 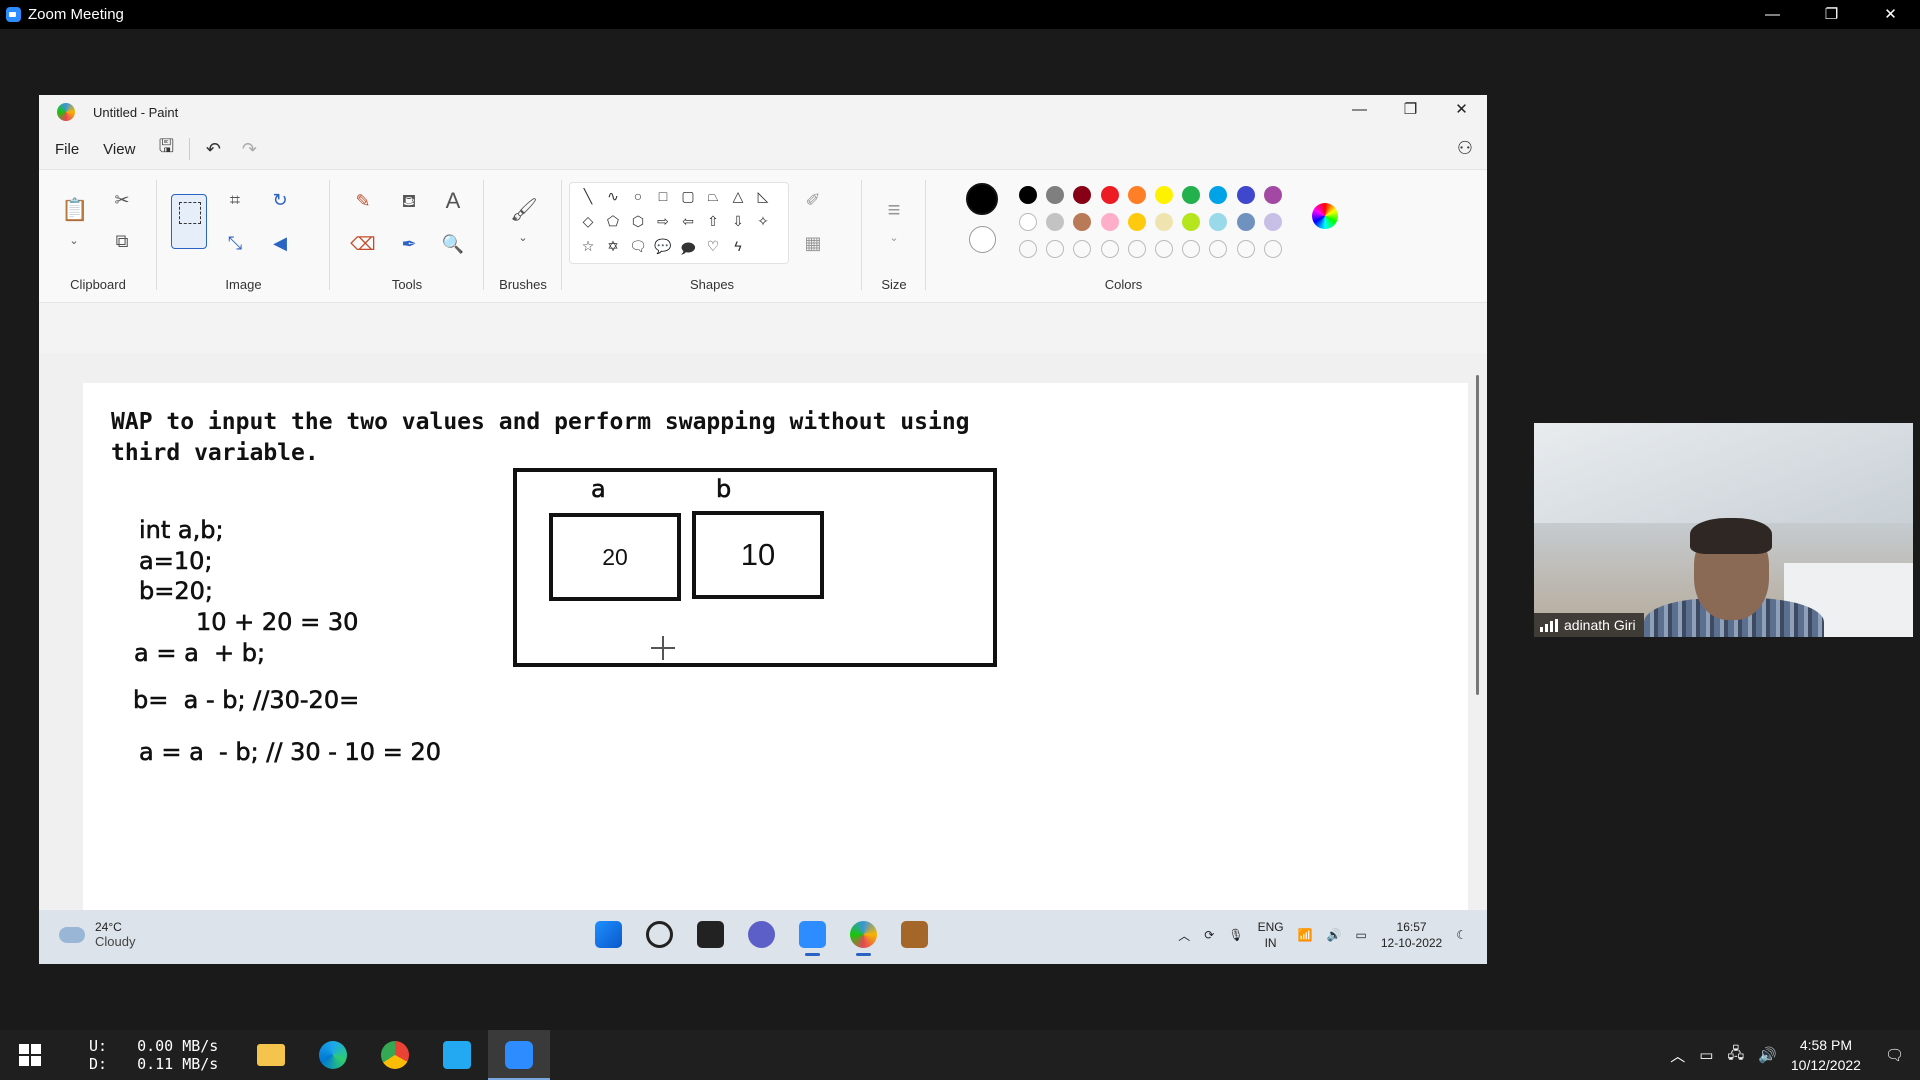 I want to click on vscode-button, so click(x=457, y=1055).